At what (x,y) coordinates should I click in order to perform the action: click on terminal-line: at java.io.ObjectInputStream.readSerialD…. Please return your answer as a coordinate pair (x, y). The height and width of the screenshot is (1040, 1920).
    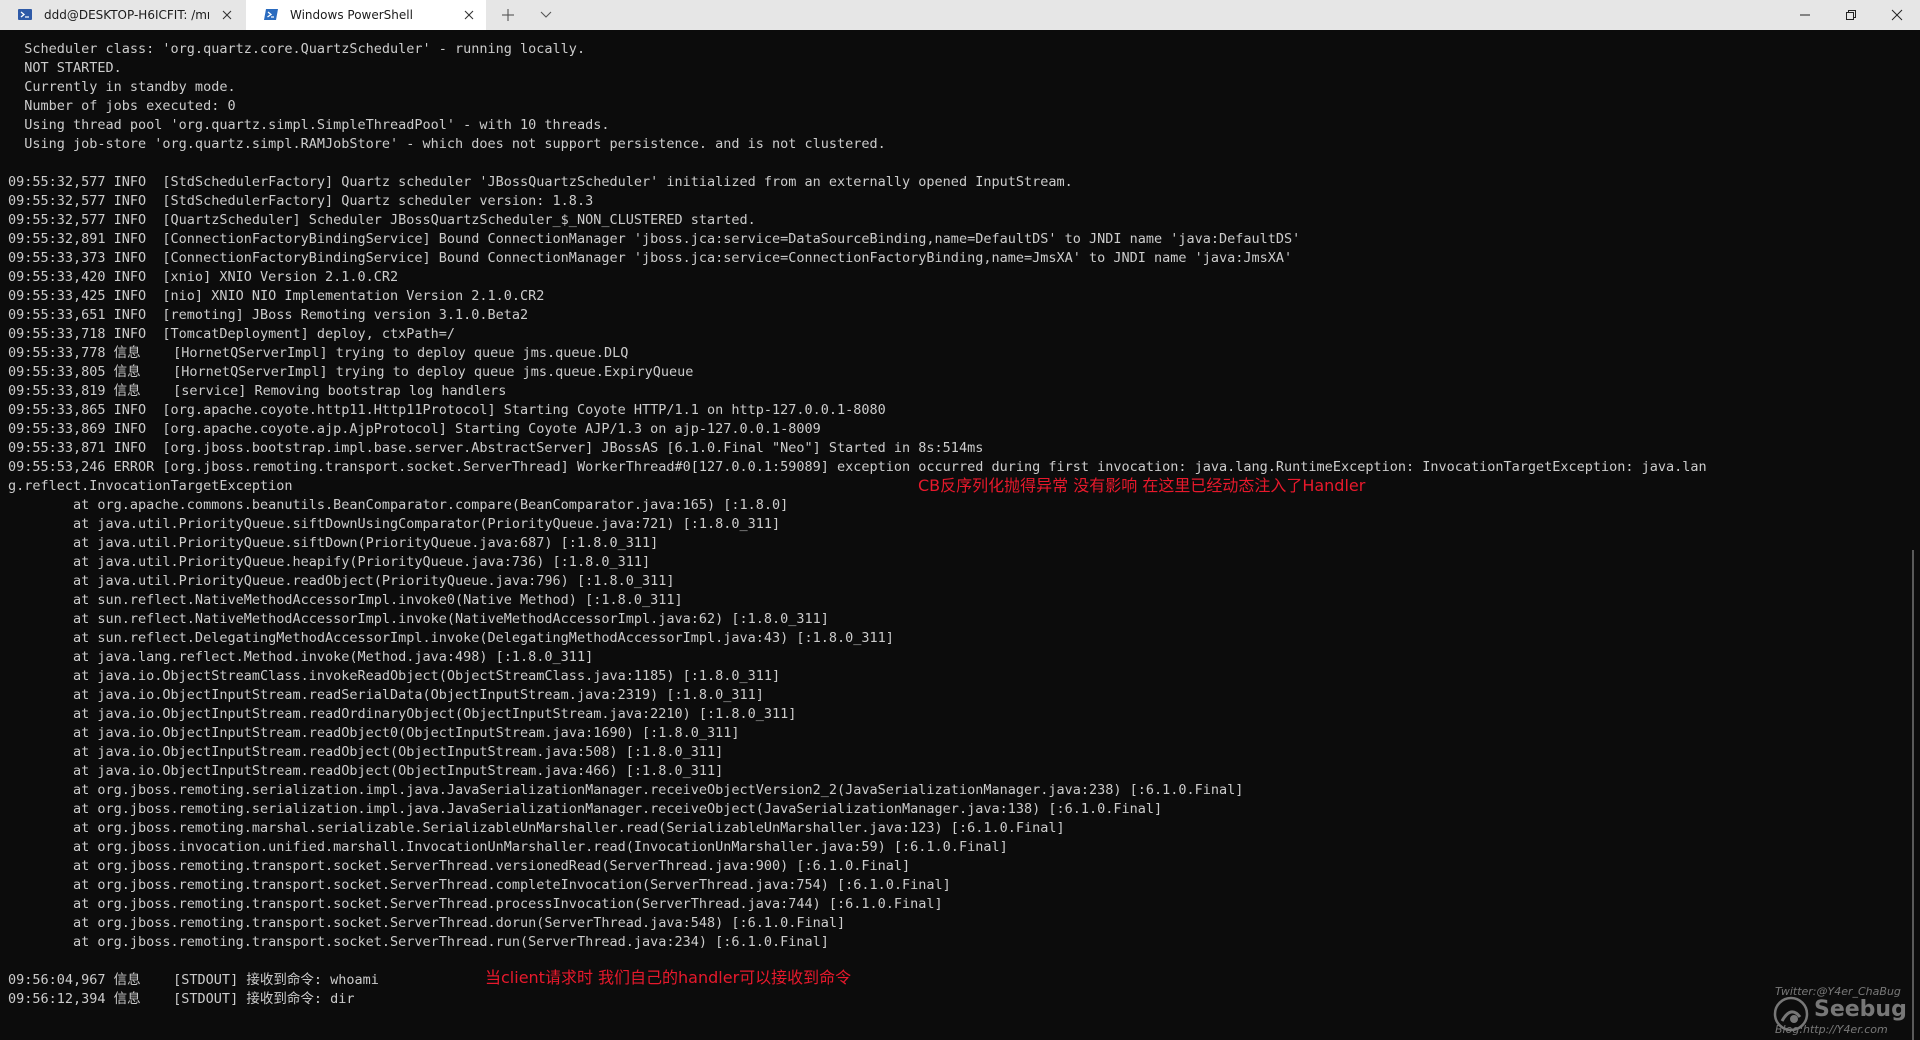
    Looking at the image, I should click on (386, 695).